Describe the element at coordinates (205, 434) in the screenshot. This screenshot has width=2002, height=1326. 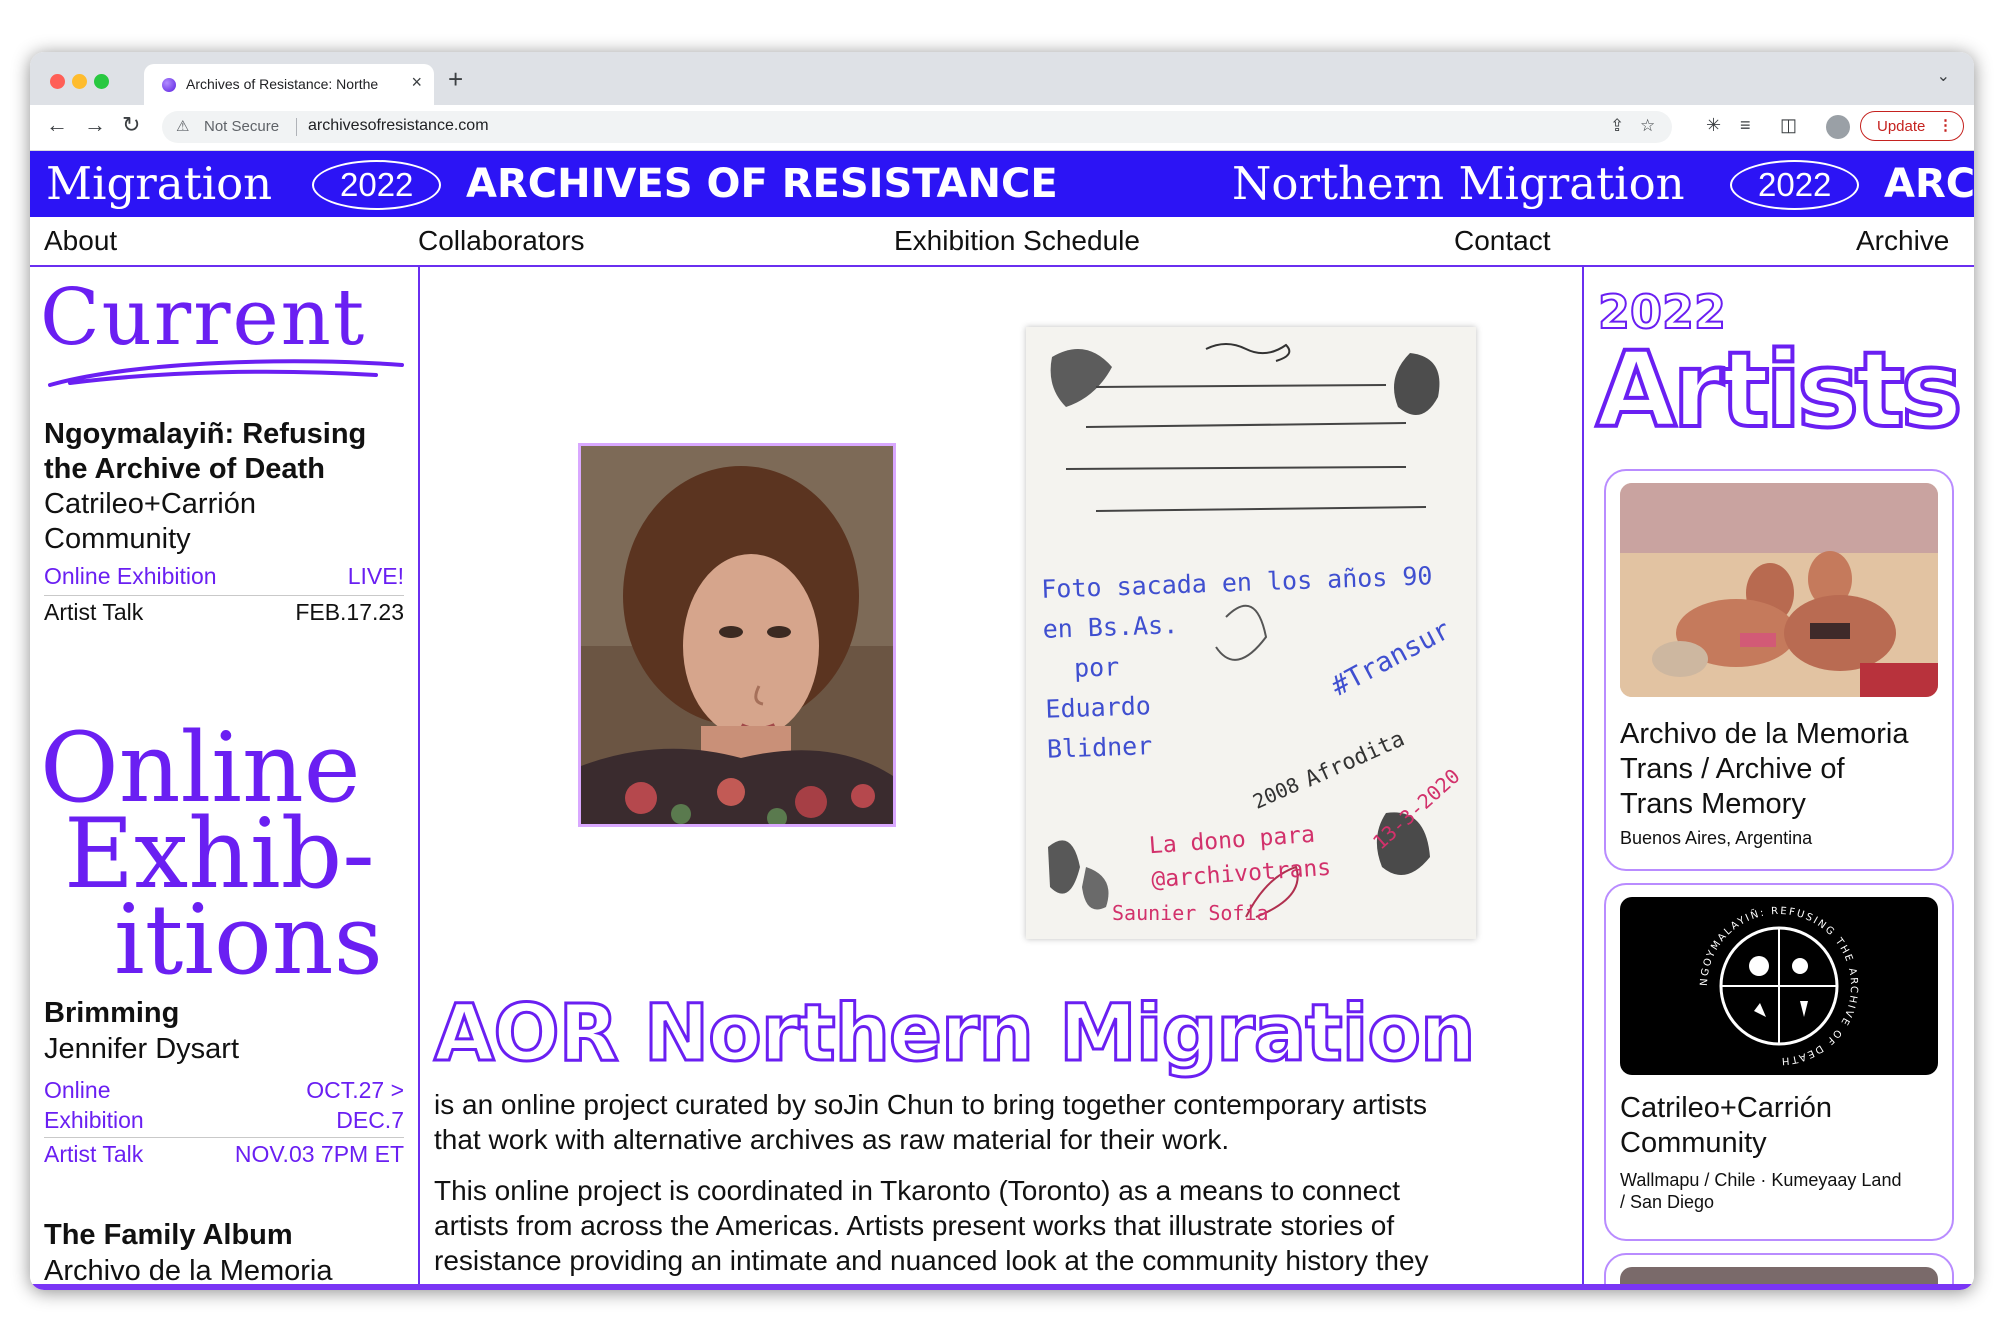
I see `current-title-line: Ngoymalayiñ: Refusing` at that location.